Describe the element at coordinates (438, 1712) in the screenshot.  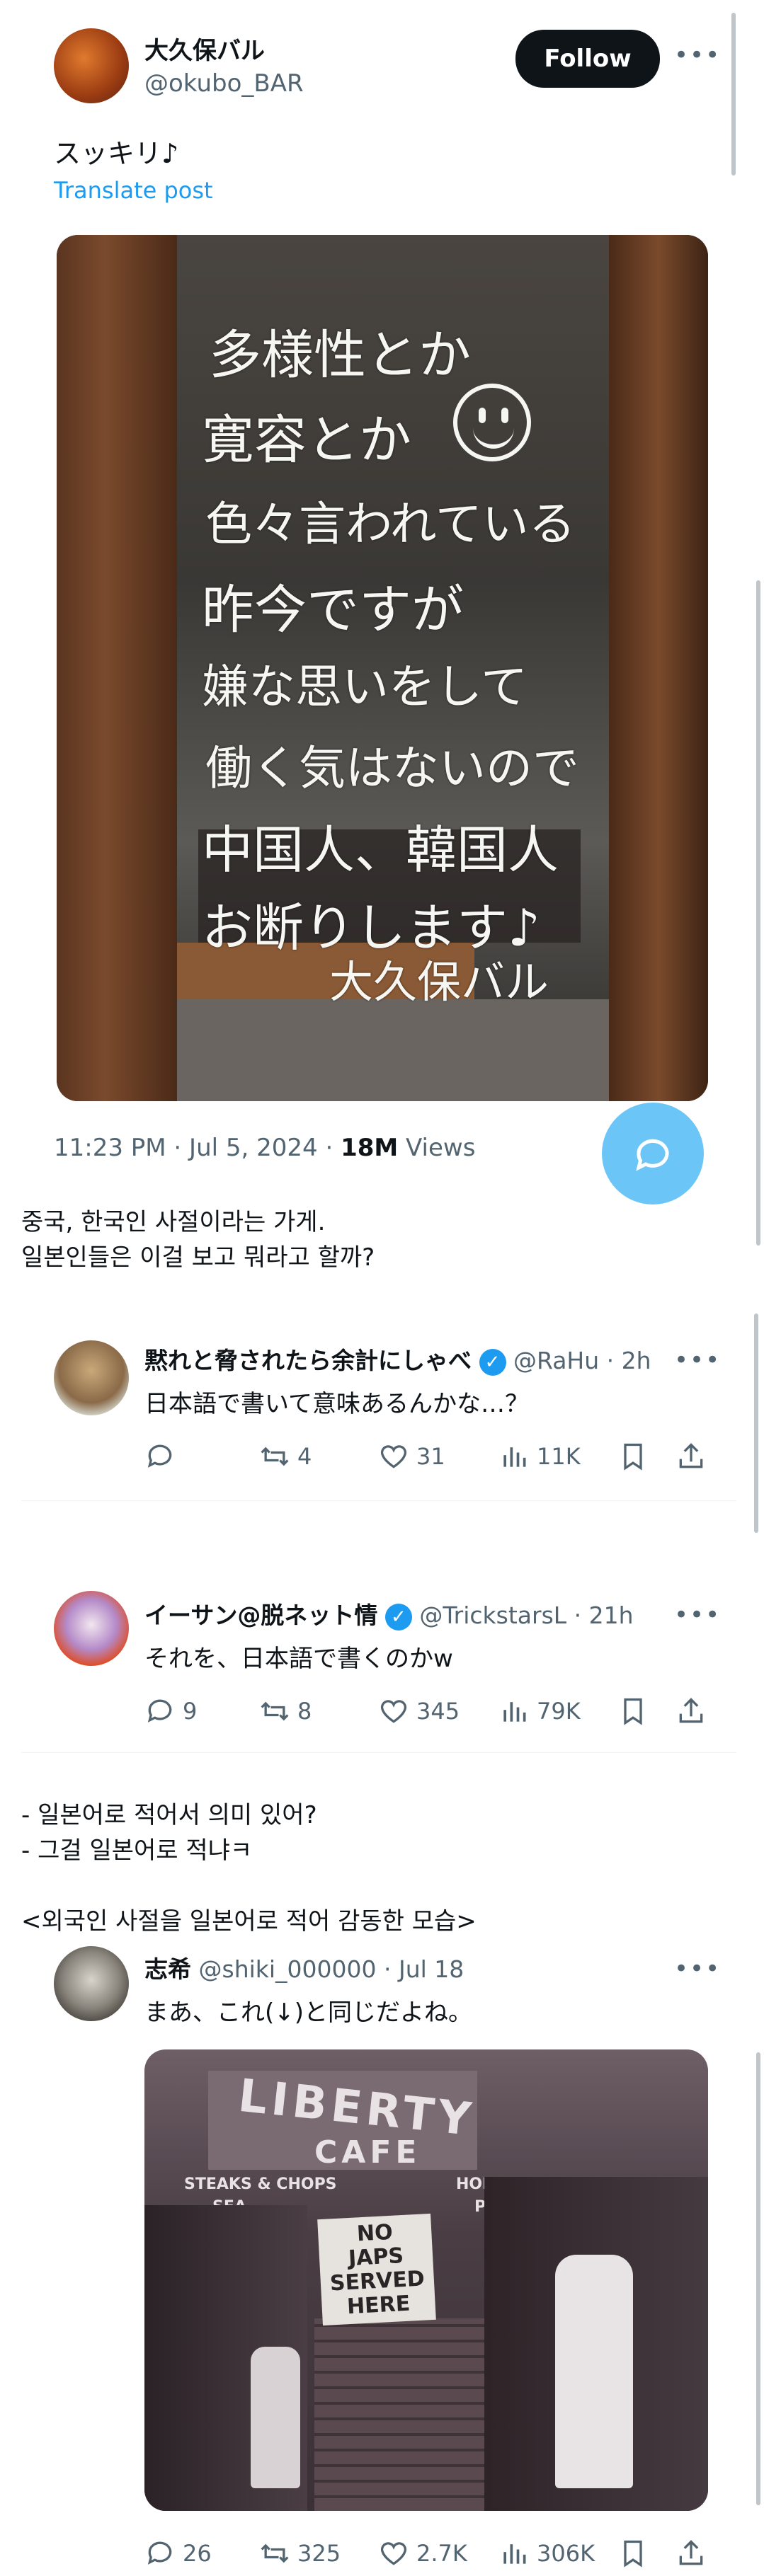
I see `like-count: 345` at that location.